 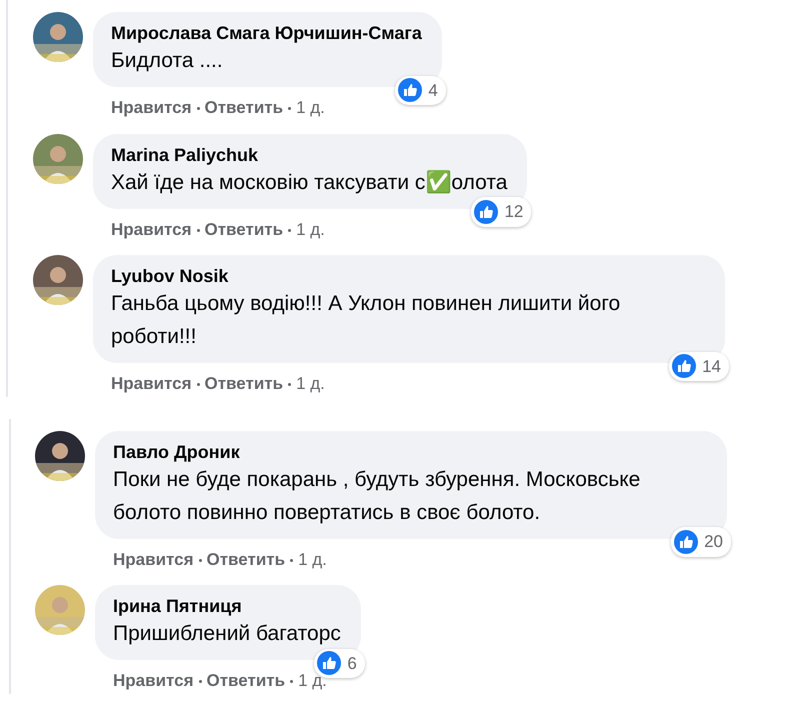 I want to click on reaction-badge: 6, so click(x=339, y=663).